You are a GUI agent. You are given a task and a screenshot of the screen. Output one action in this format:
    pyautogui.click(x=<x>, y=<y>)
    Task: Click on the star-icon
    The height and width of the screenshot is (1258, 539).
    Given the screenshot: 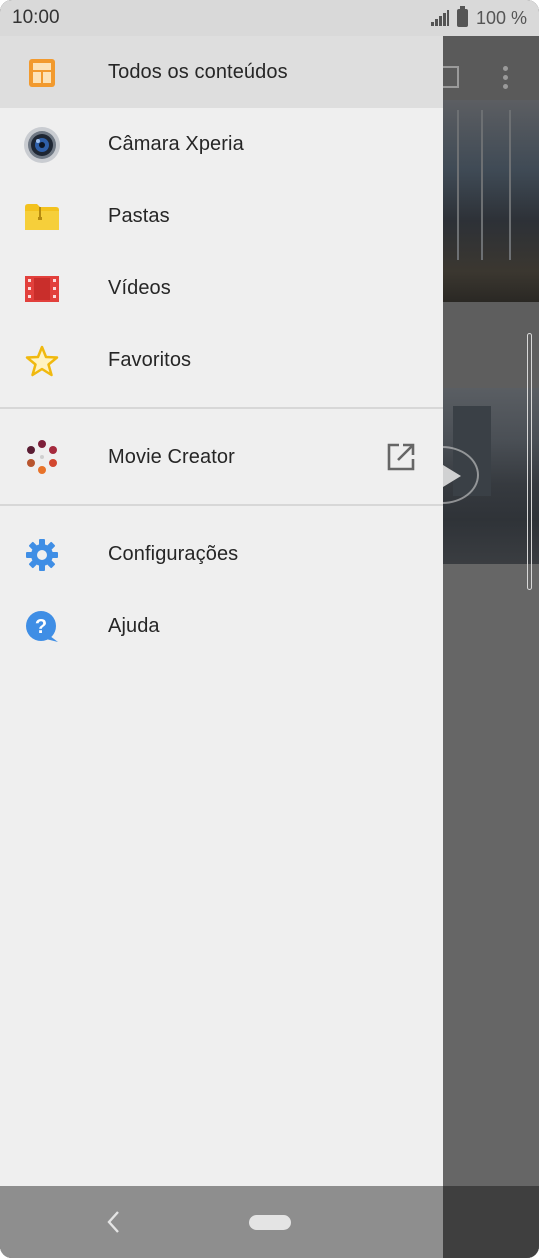 What is the action you would take?
    pyautogui.click(x=42, y=361)
    